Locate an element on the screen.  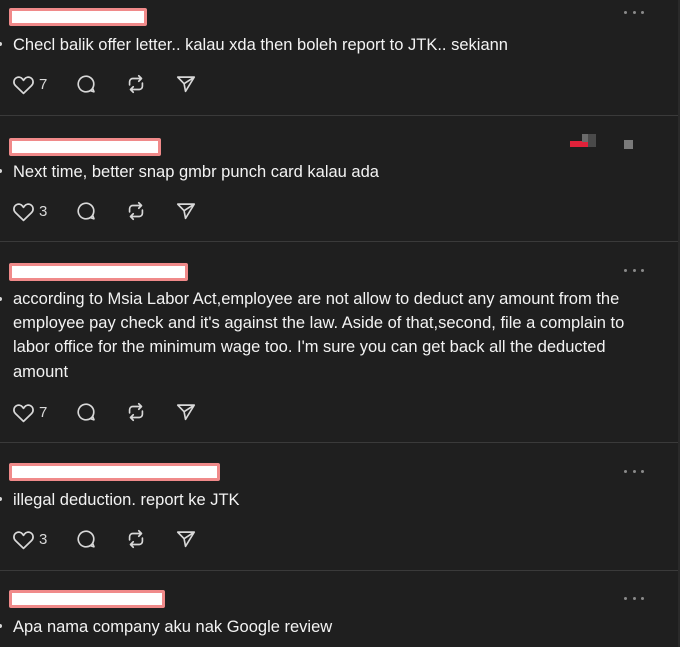
render-artifact is located at coordinates (604, 141).